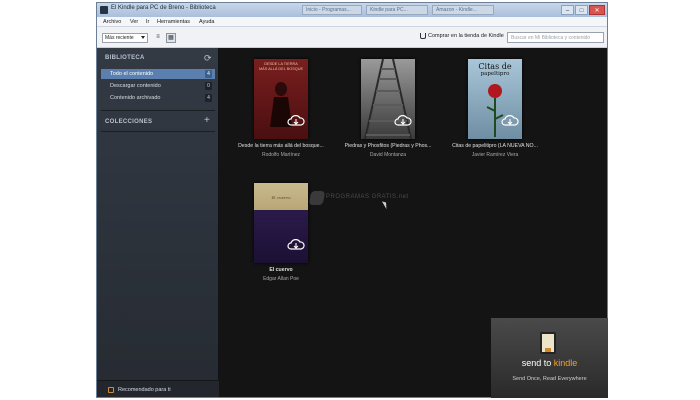  I want to click on kindle-device-icon, so click(548, 343).